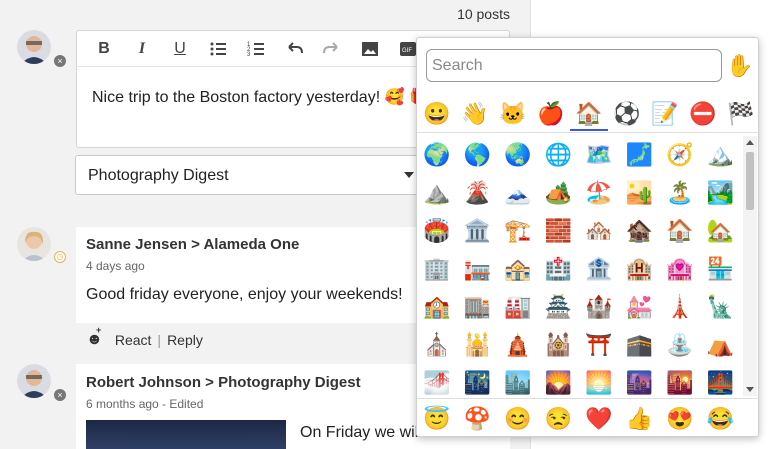 The height and width of the screenshot is (449, 771). What do you see at coordinates (437, 345) in the screenshot?
I see `emoji-cell: ⛪` at bounding box center [437, 345].